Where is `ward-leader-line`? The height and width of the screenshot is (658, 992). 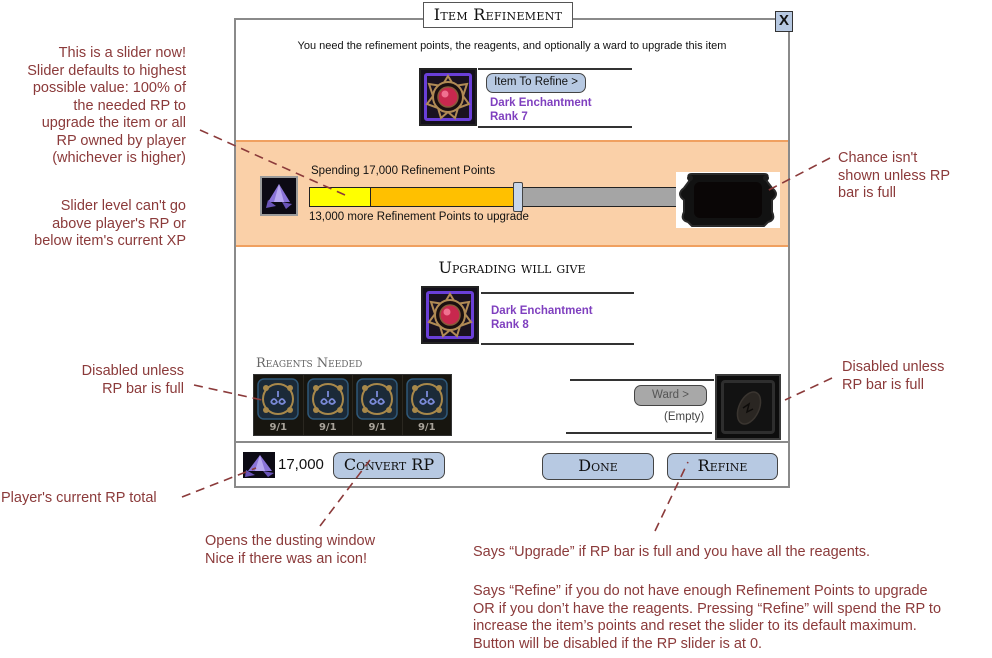
ward-leader-line is located at coordinates (808, 389).